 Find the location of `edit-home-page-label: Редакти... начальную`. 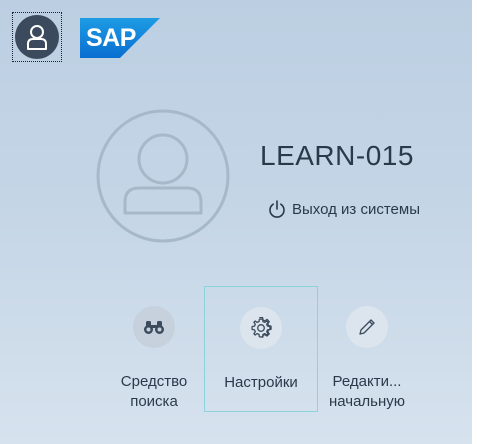

edit-home-page-label: Редакти... начальную is located at coordinates (367, 391).